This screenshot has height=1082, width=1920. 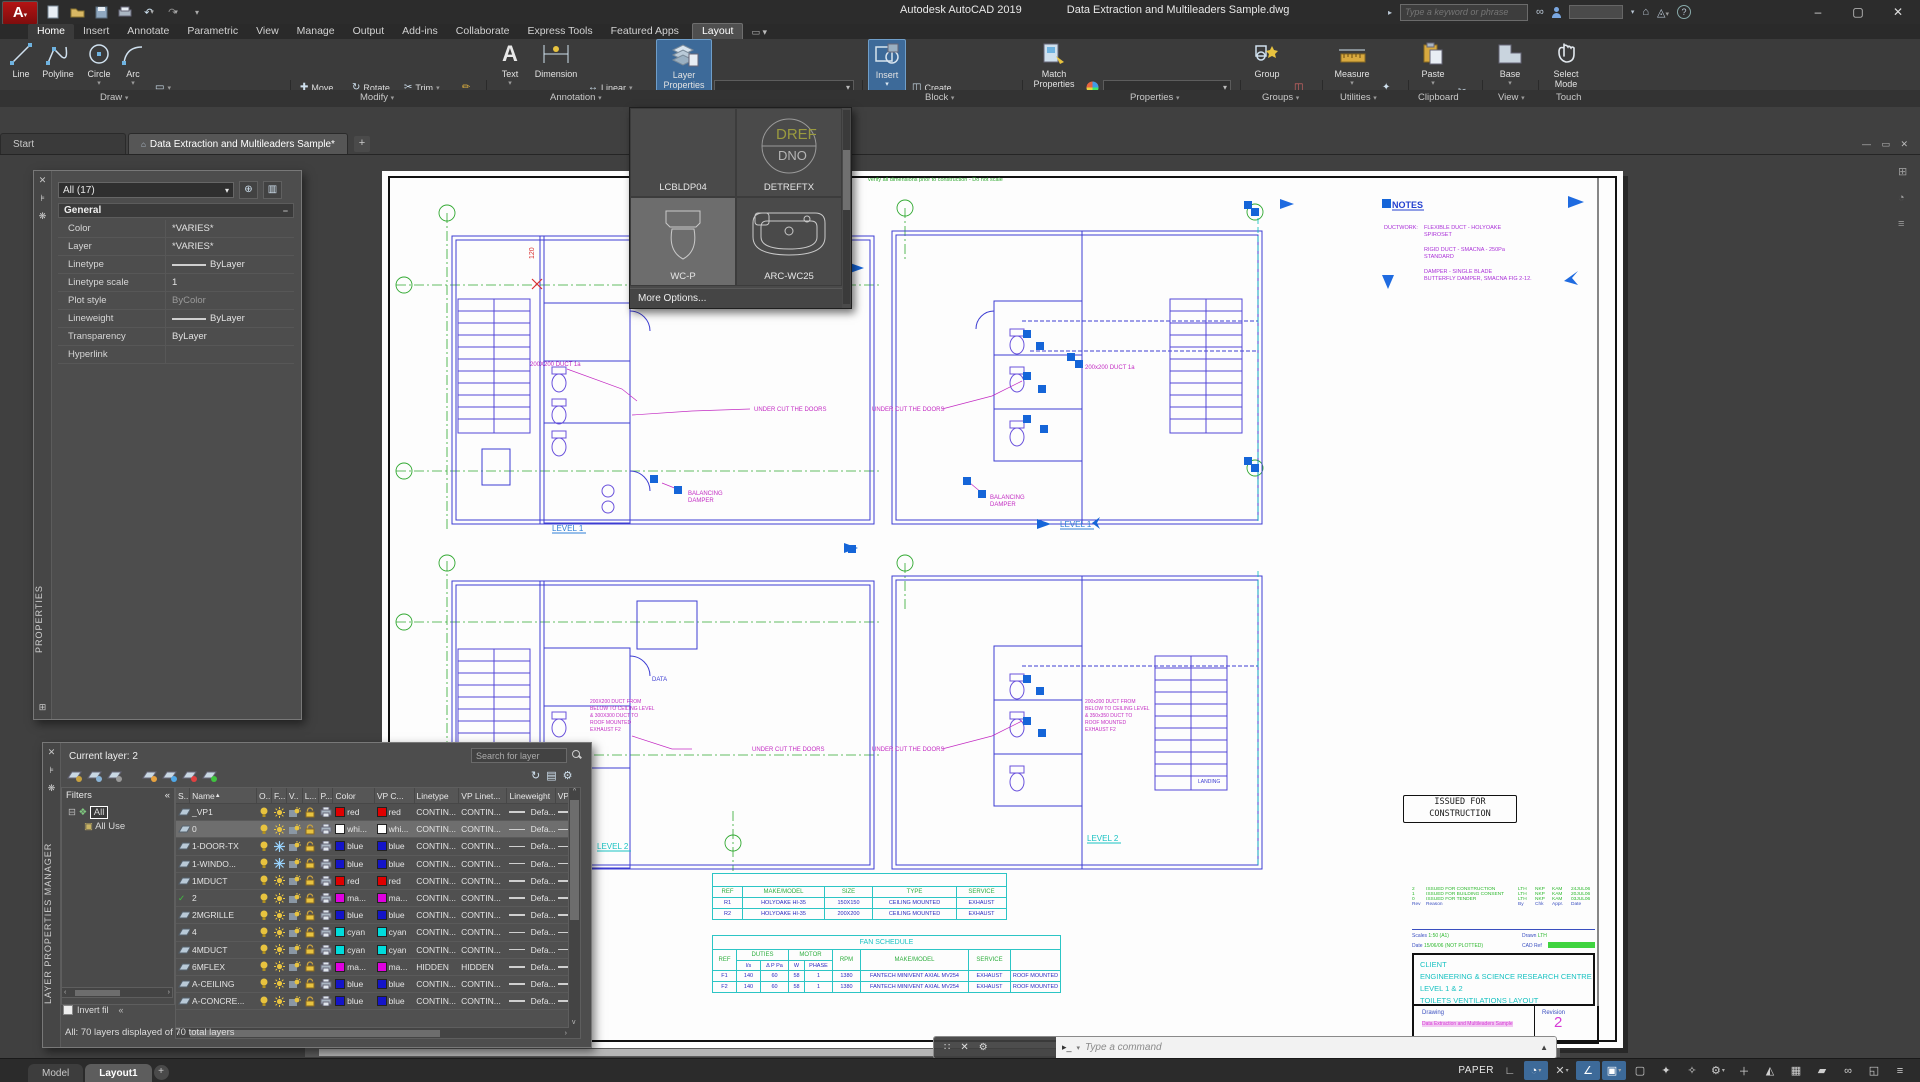 I want to click on file-tab-start: Start, so click(x=63, y=143).